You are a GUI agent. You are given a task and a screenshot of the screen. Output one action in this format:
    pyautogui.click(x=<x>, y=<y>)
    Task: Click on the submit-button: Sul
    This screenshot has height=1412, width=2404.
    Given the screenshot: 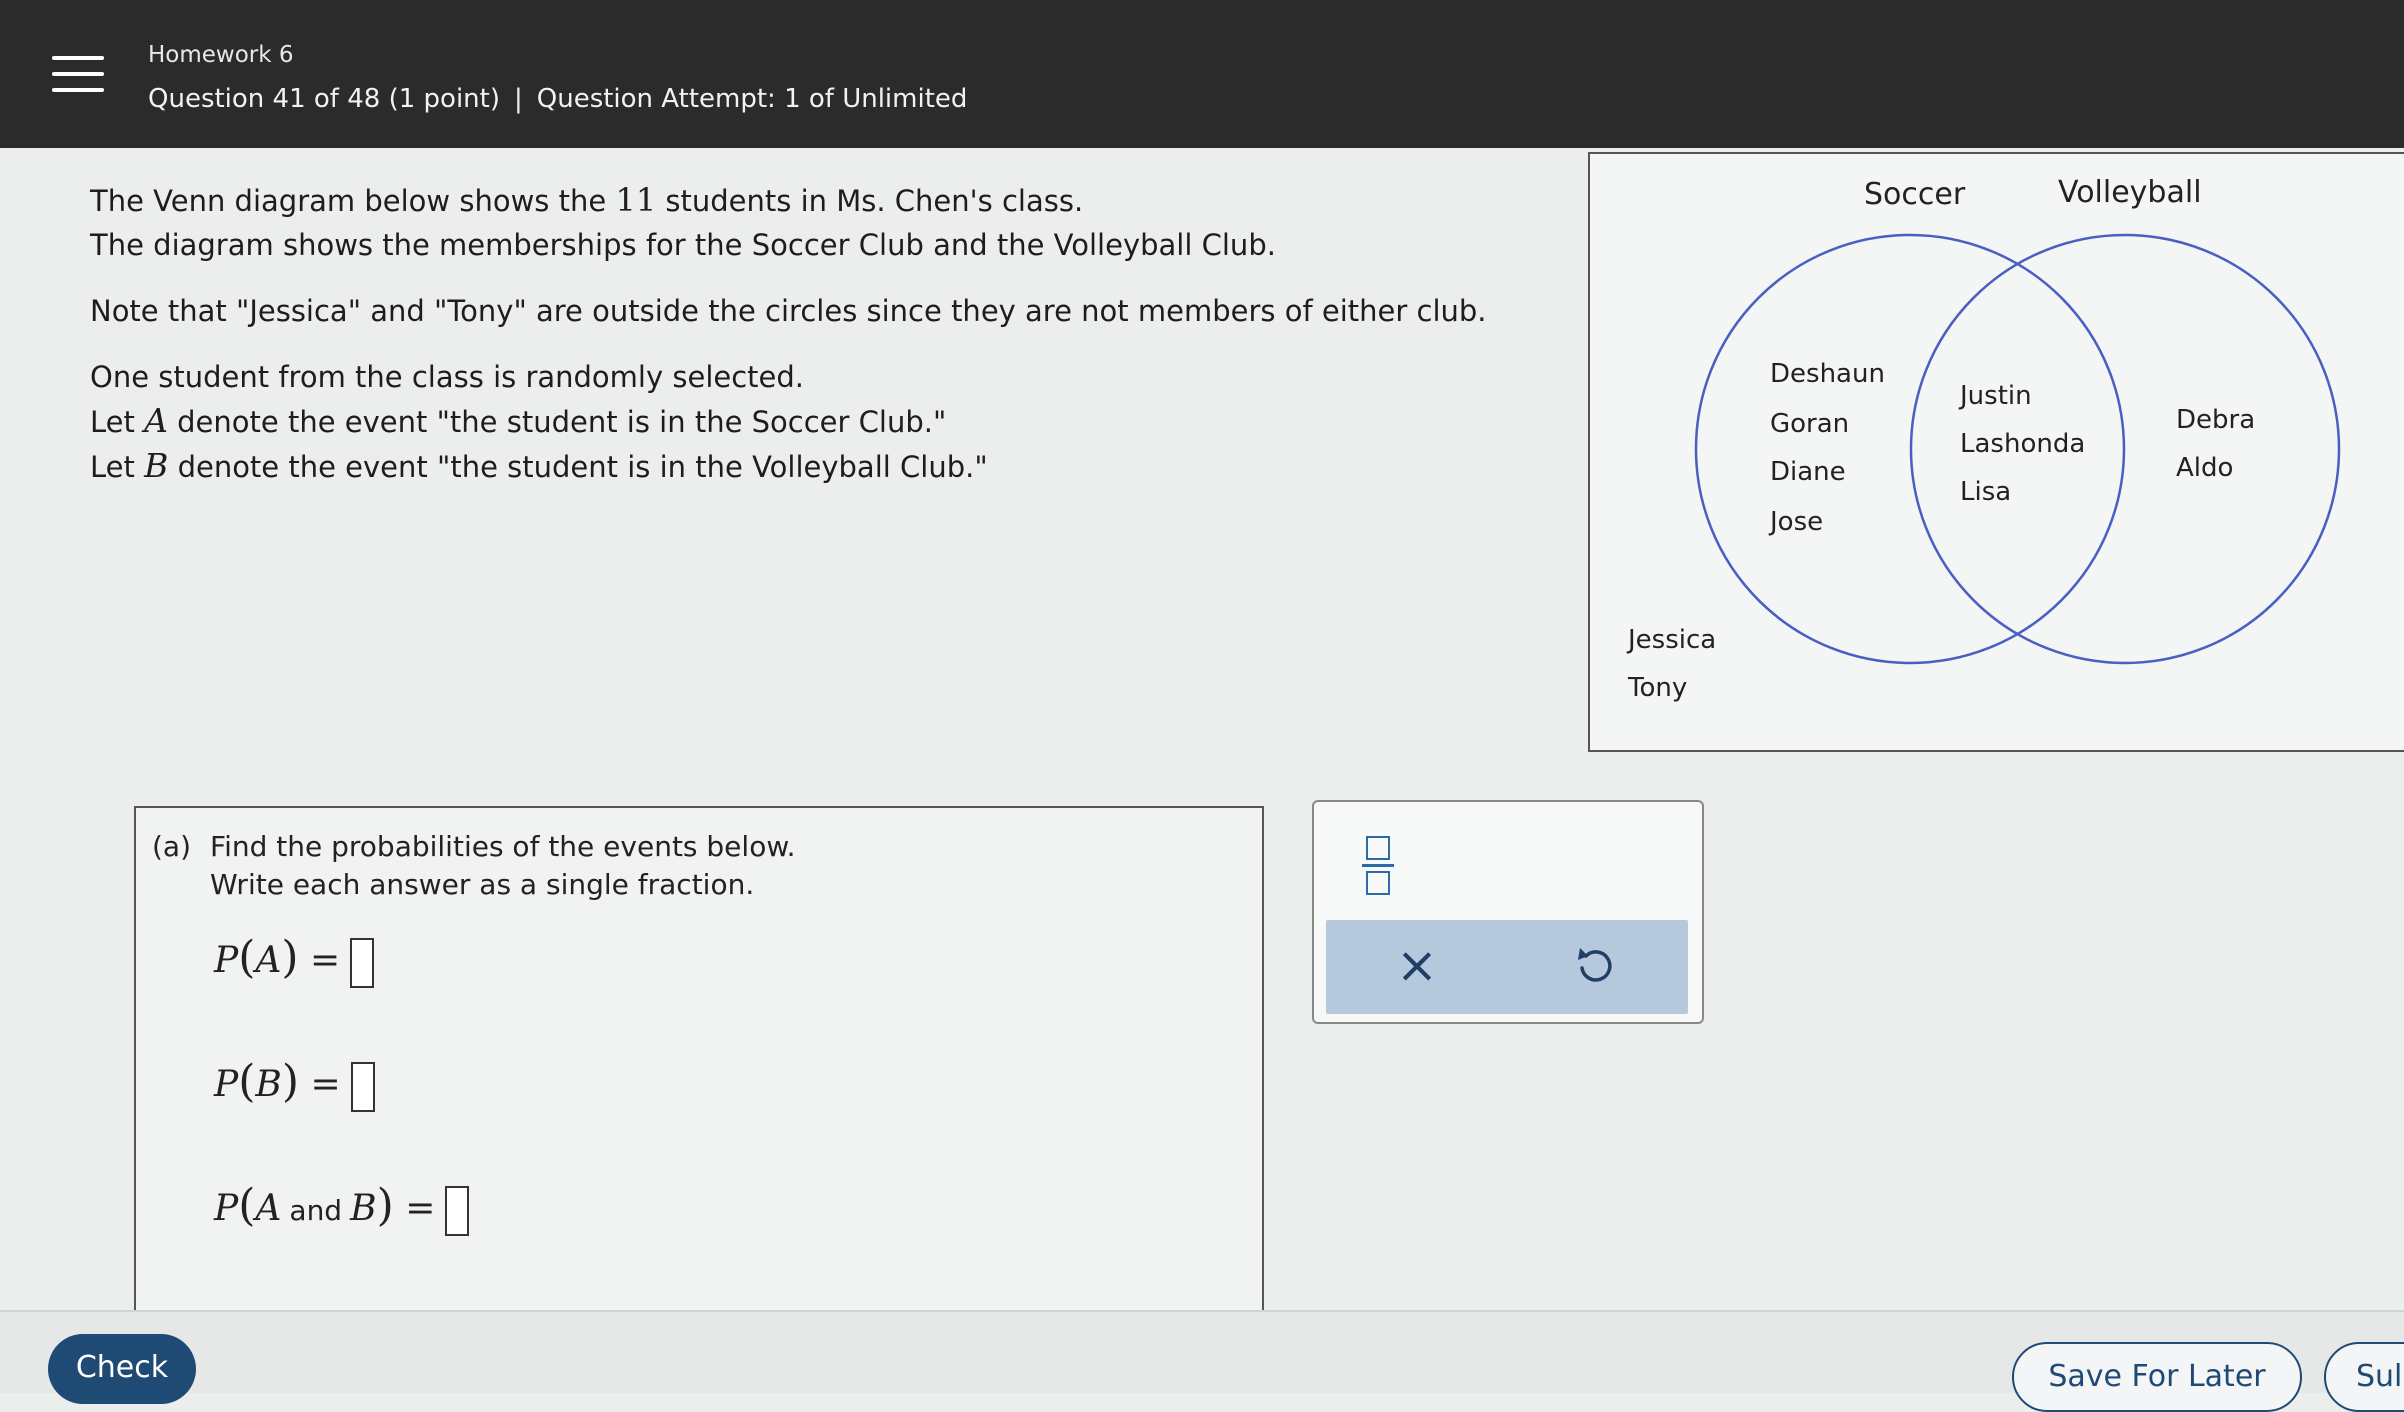 What is the action you would take?
    pyautogui.click(x=2364, y=1377)
    